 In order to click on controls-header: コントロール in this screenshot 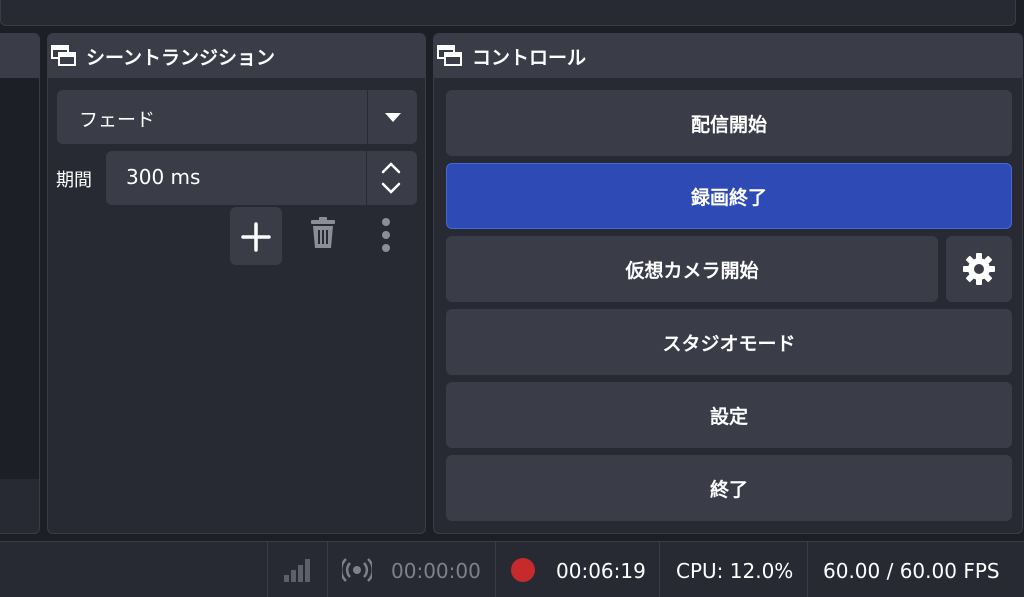, I will do `click(728, 56)`.